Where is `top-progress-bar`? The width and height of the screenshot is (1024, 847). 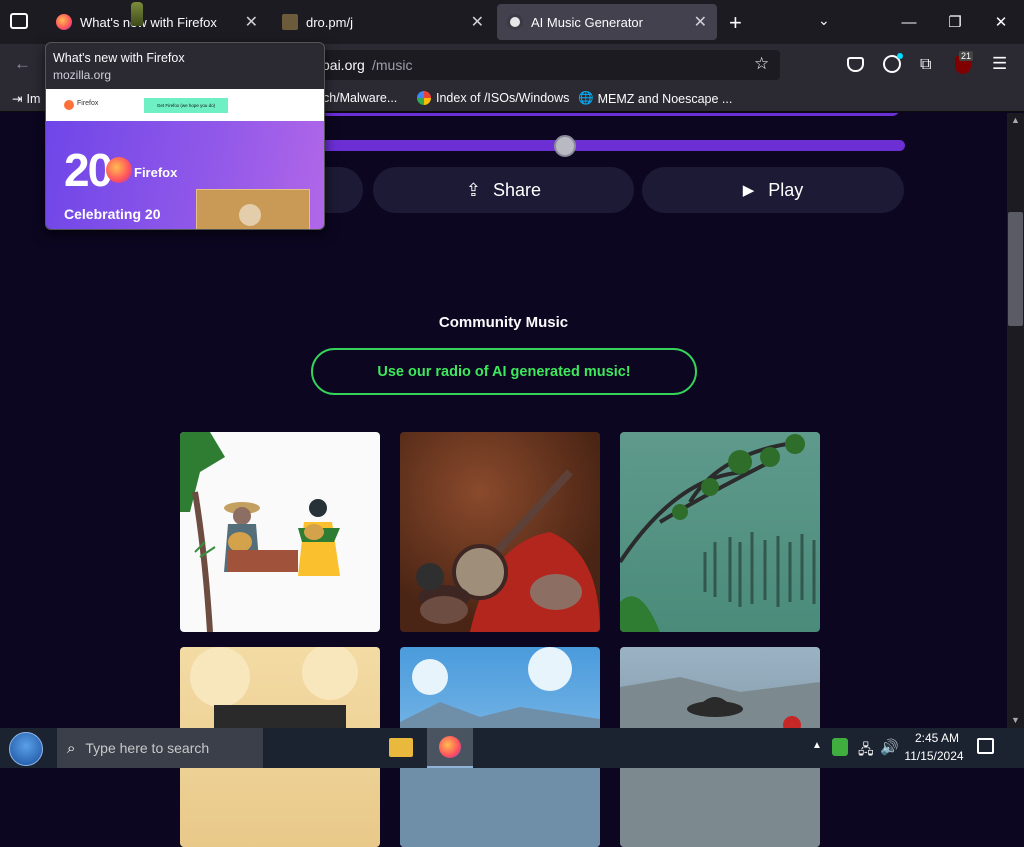 top-progress-bar is located at coordinates (610, 114).